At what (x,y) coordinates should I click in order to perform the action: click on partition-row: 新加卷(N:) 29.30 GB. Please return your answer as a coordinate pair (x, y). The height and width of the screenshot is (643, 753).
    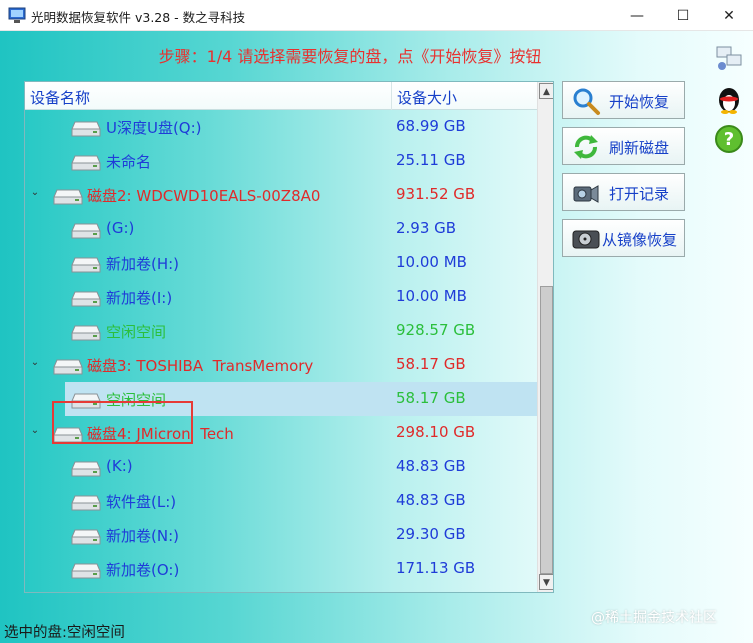
    Looking at the image, I should click on (281, 535).